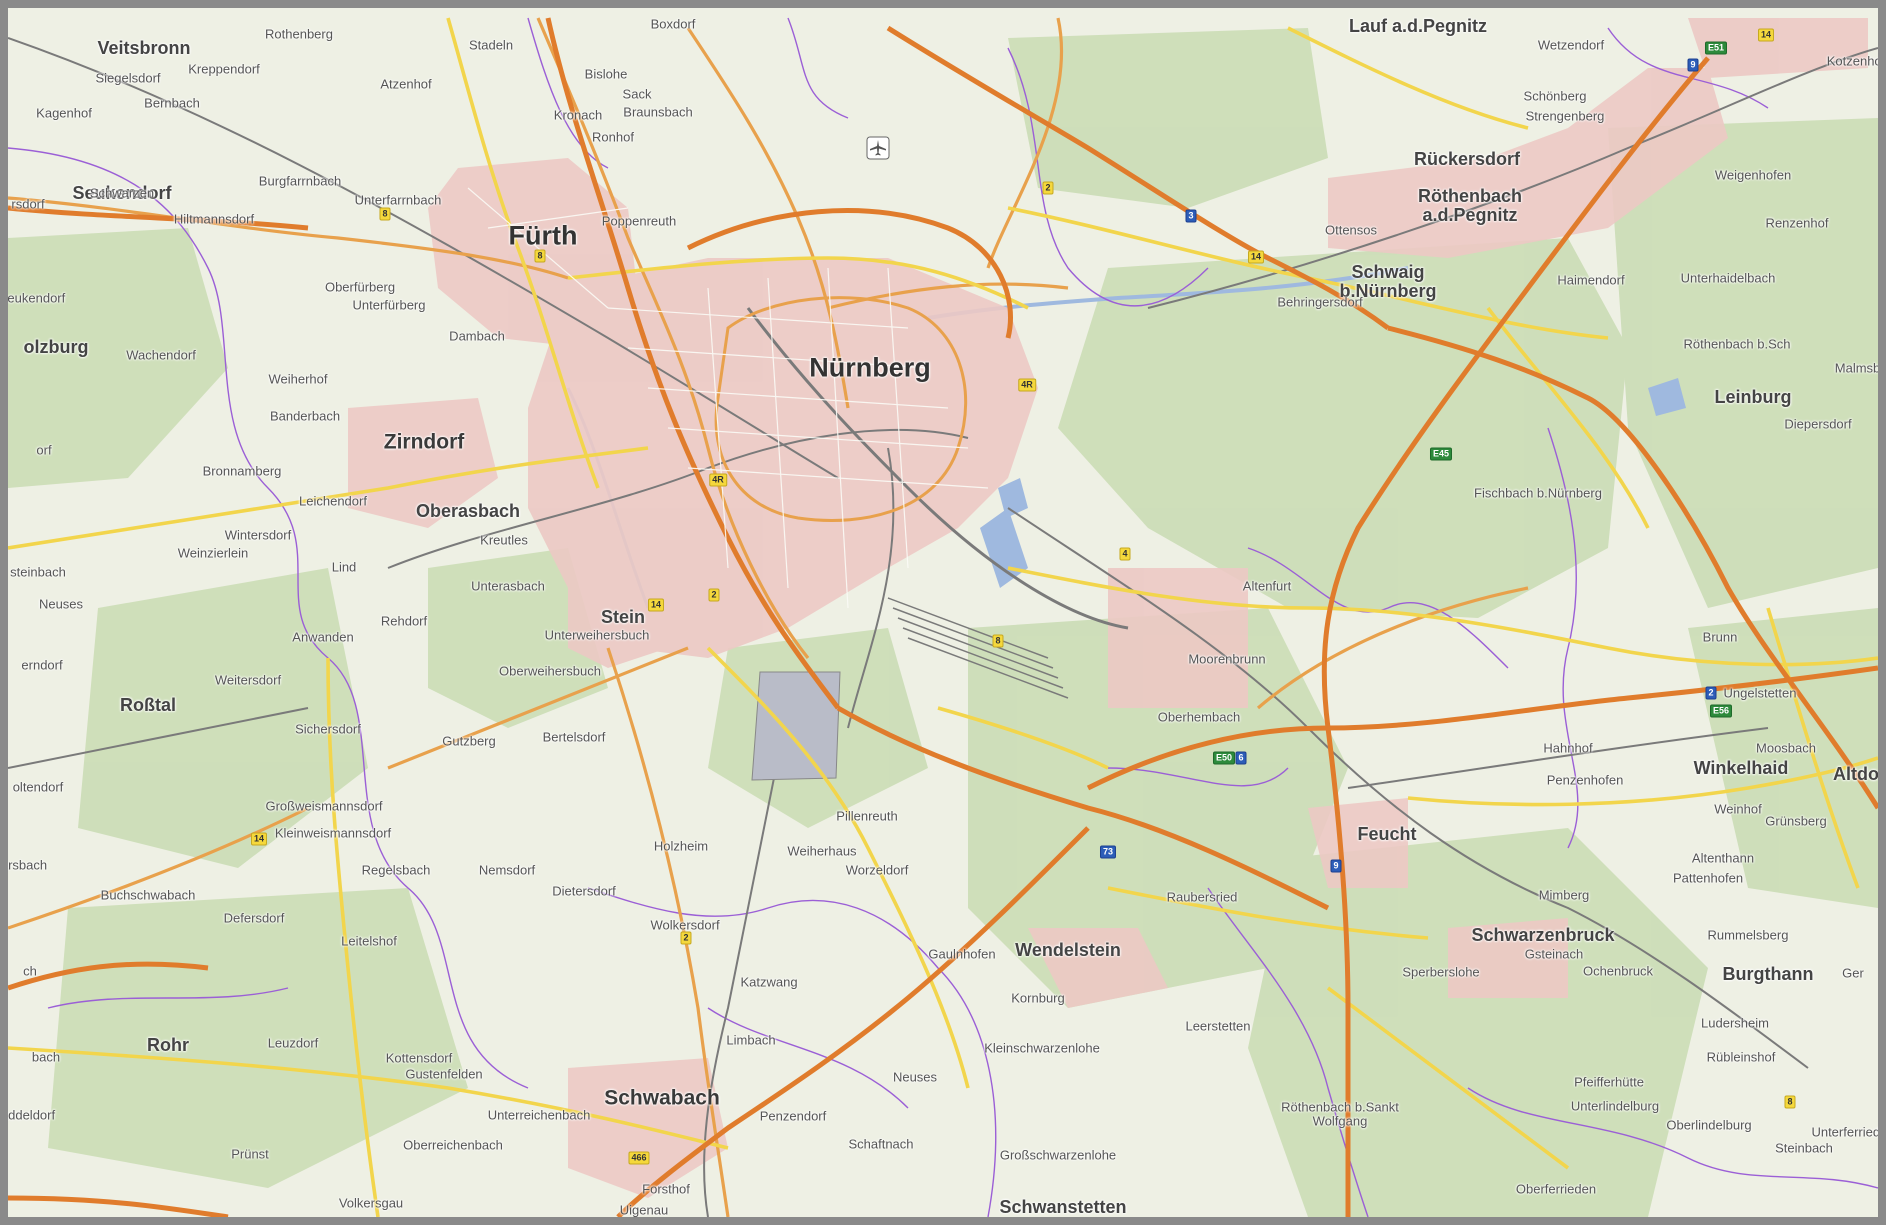 The height and width of the screenshot is (1225, 1886). I want to click on road-shield: 4, so click(1125, 554).